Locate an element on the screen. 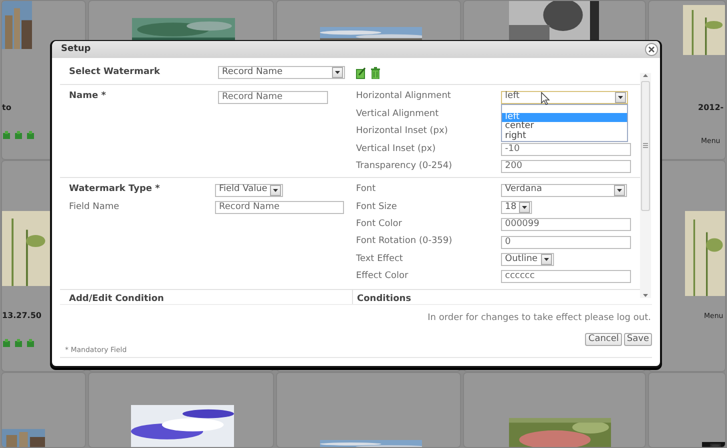 The width and height of the screenshot is (727, 448). action-button: Cancel is located at coordinates (603, 339).